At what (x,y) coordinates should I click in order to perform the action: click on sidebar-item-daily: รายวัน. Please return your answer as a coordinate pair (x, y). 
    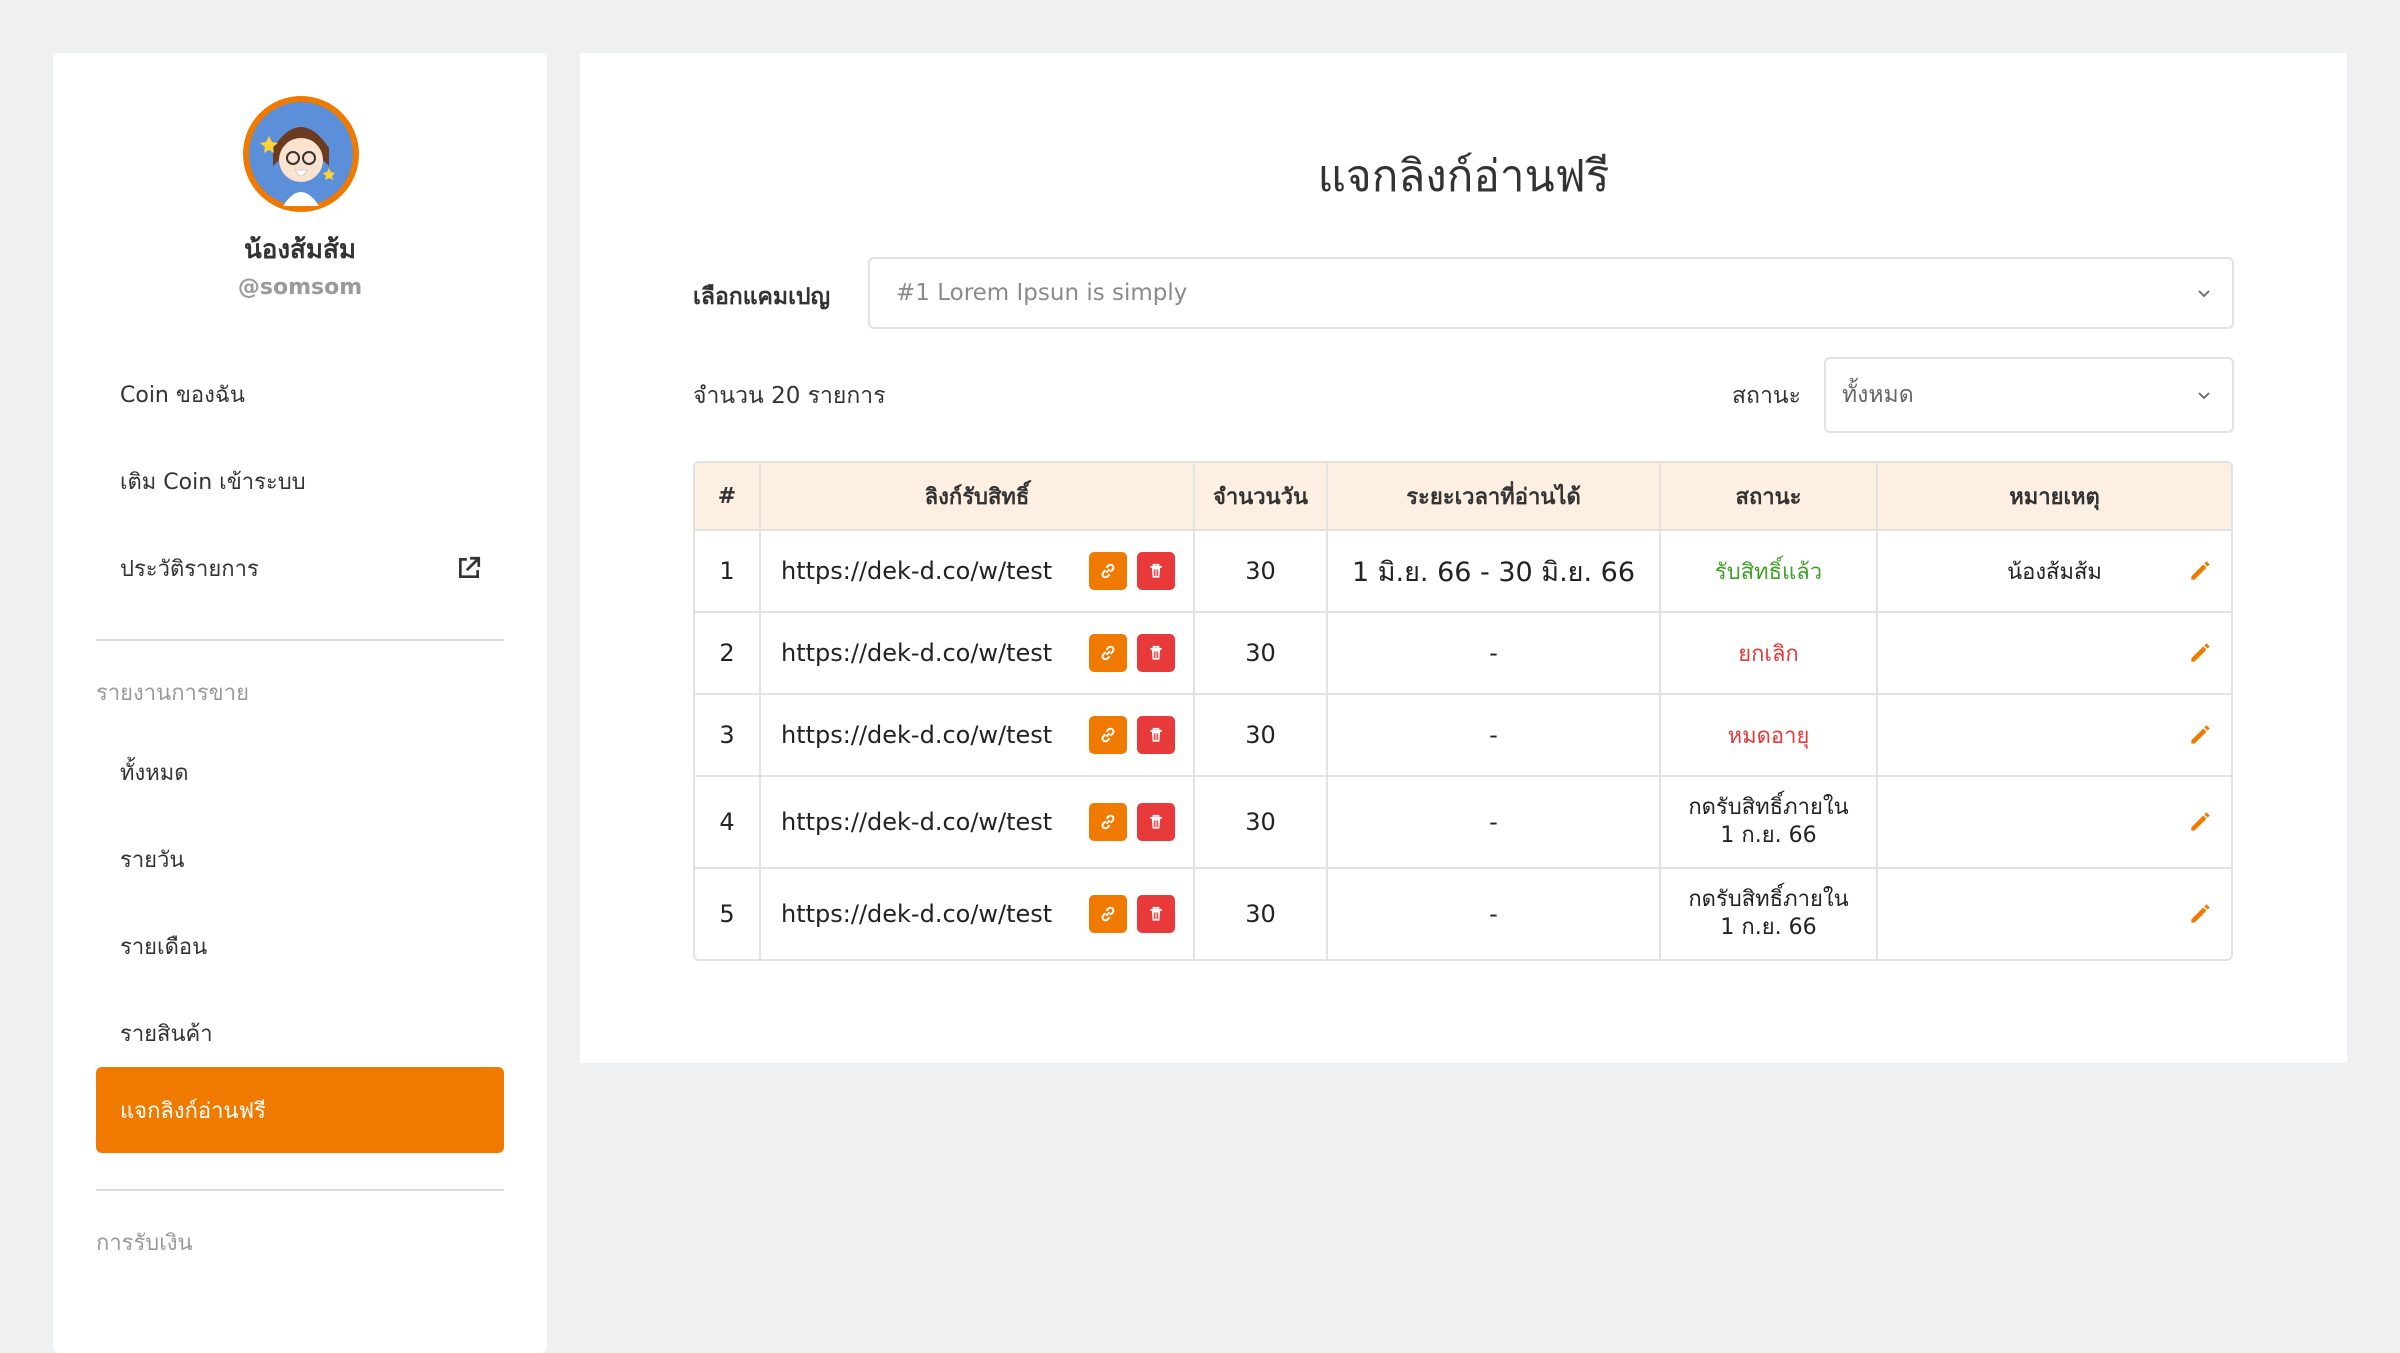
    Looking at the image, I should click on (300, 859).